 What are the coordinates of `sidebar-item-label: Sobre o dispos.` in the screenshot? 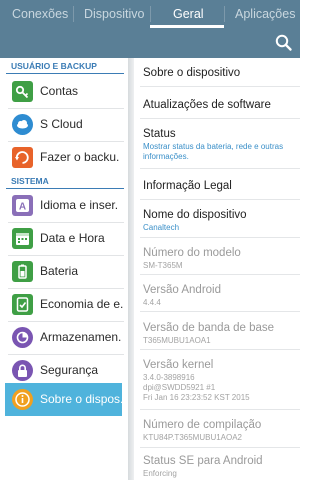 It's located at (82, 399).